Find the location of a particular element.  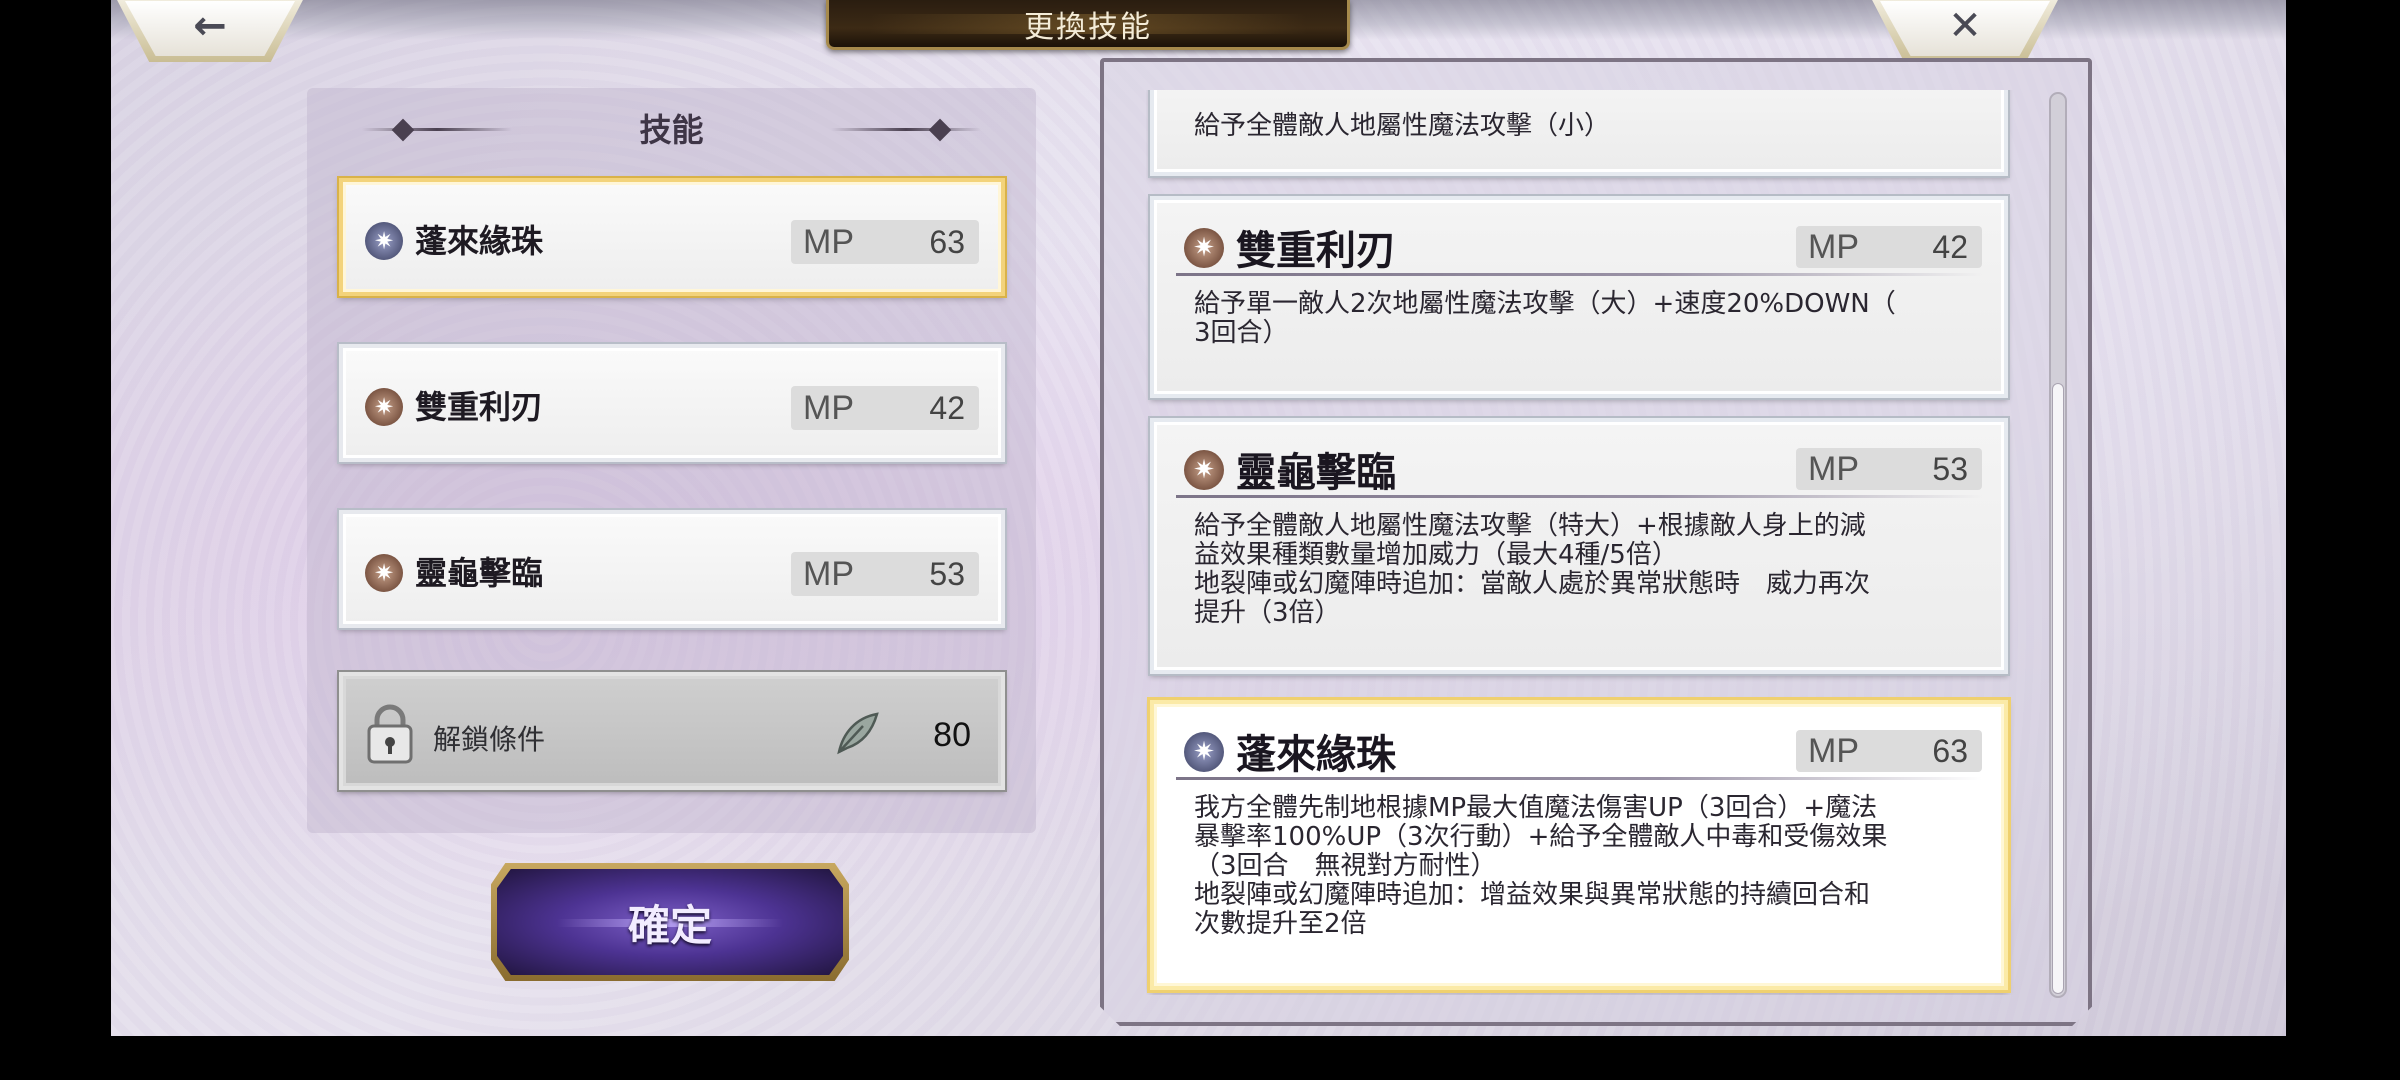

screen-title-plate: 更換技能 is located at coordinates (1088, 25).